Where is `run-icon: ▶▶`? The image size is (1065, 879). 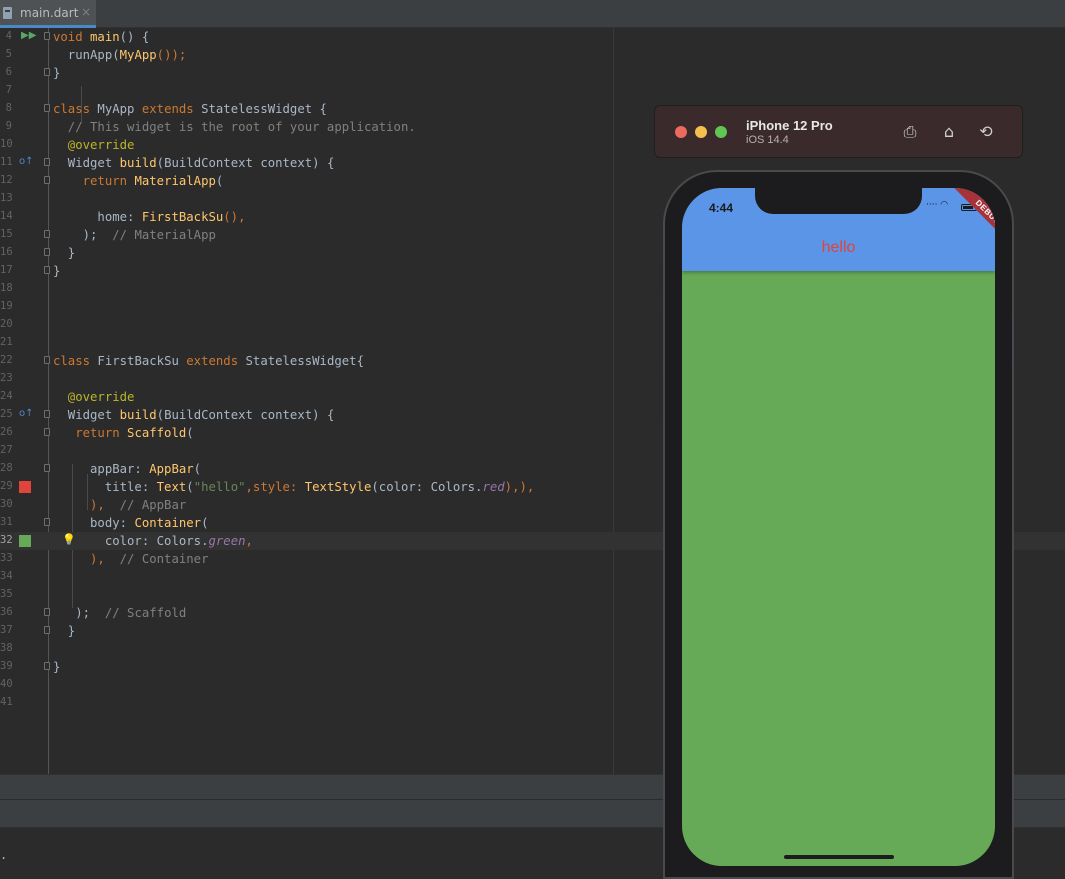 run-icon: ▶▶ is located at coordinates (28, 35).